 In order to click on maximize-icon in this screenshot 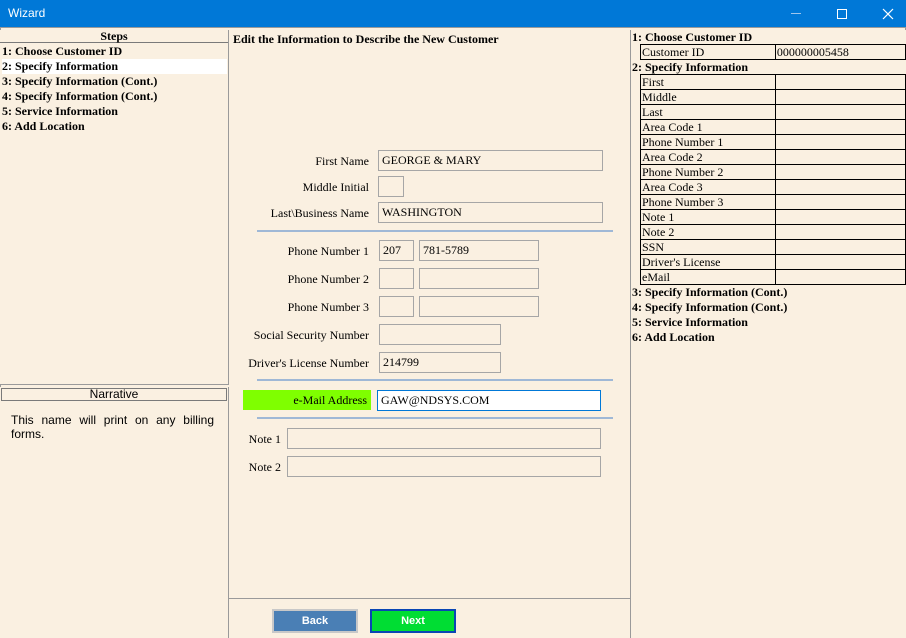, I will do `click(842, 13)`.